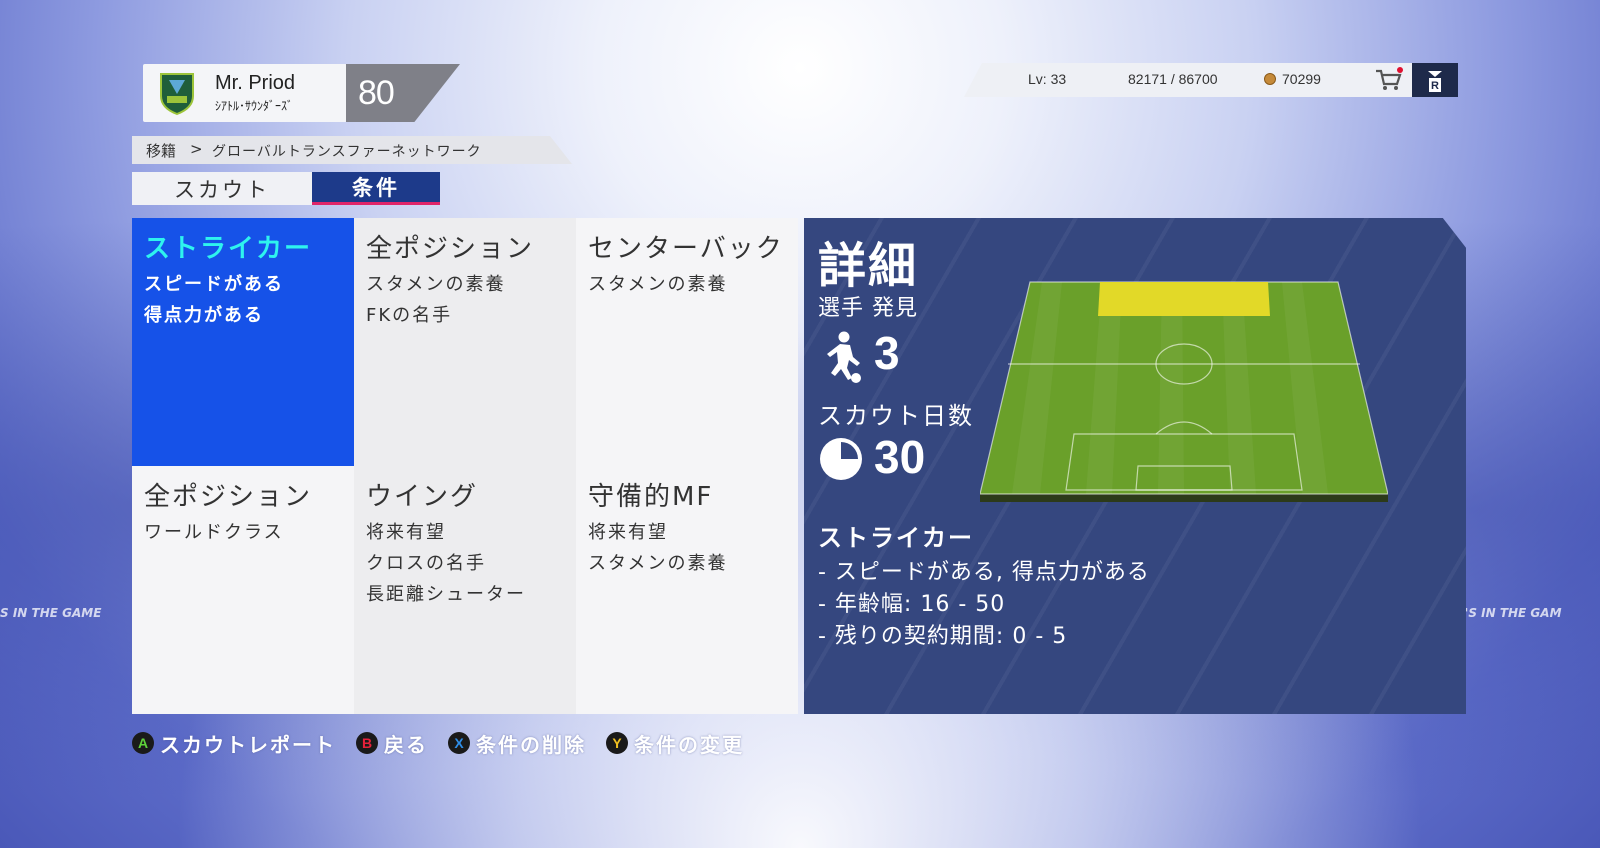  Describe the element at coordinates (943, 636) in the screenshot. I see `detail-contract: - 残りの契約期間: 0 - 5` at that location.